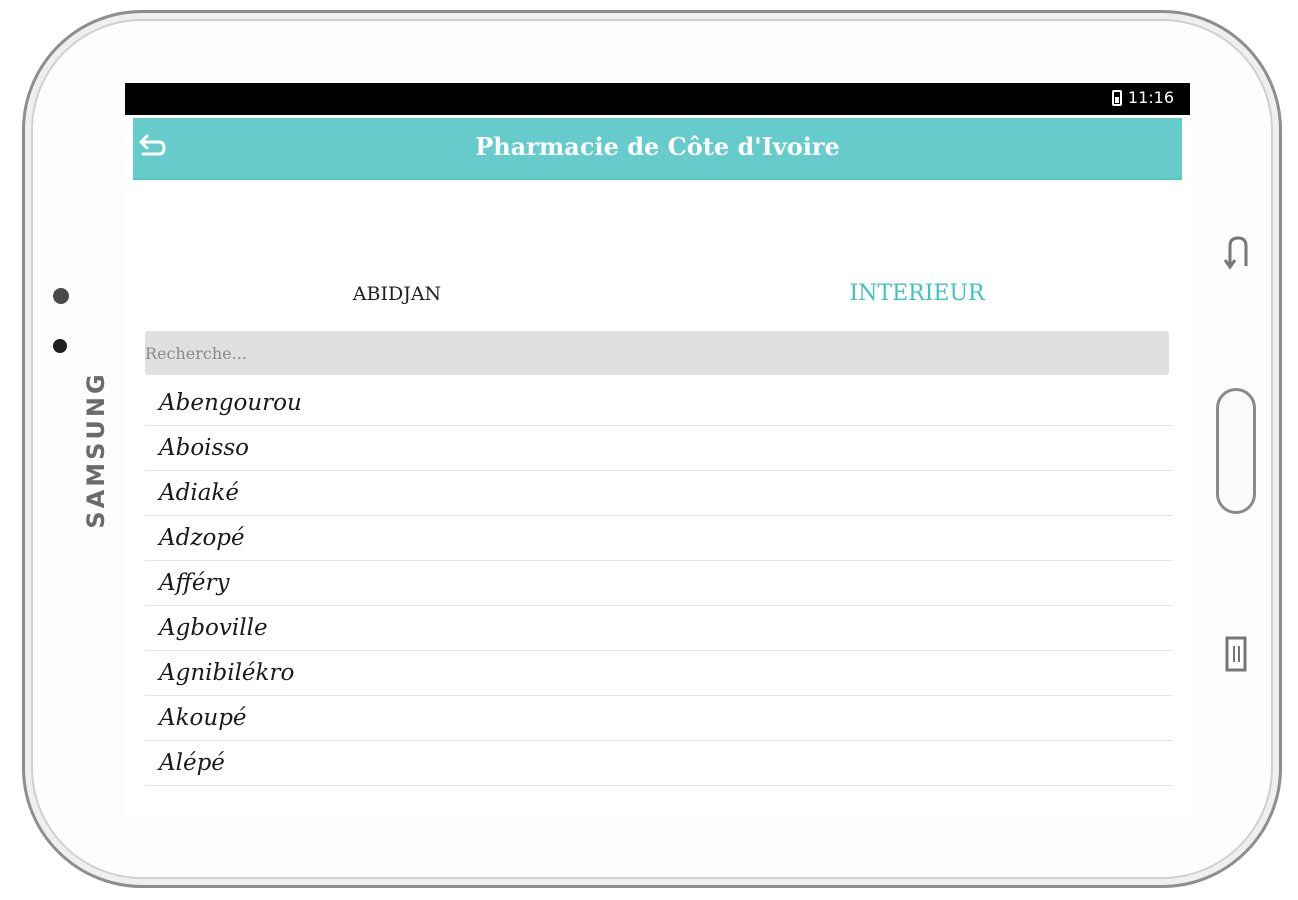  What do you see at coordinates (1237, 654) in the screenshot?
I see `hardware-menu-icon` at bounding box center [1237, 654].